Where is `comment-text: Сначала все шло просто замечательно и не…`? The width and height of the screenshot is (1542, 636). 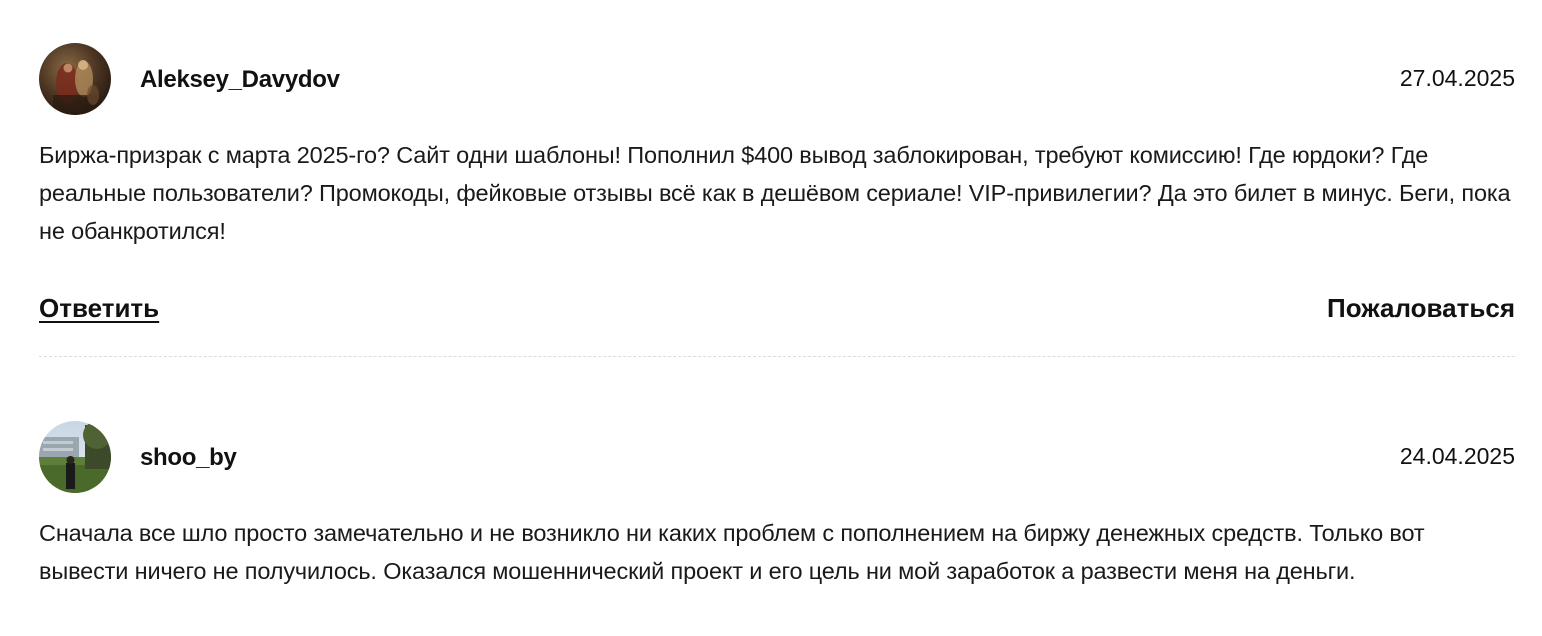 comment-text: Сначала все шло просто замечательно и не… is located at coordinates (732, 552).